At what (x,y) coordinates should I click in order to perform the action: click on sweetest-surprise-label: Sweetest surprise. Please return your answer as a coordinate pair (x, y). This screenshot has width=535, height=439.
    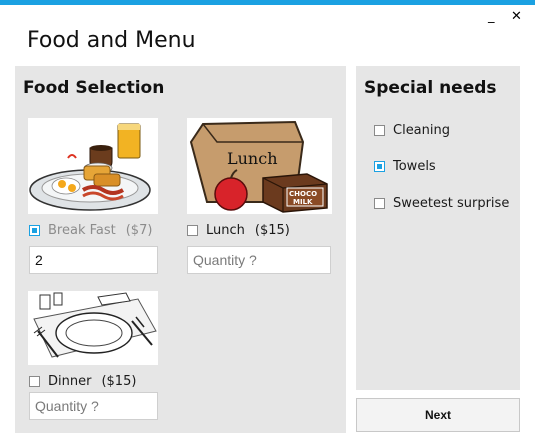
    Looking at the image, I should click on (451, 203).